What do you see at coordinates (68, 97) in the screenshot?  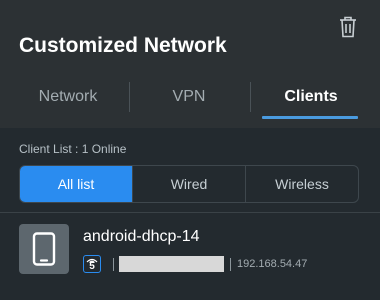 I see `tab-network: Network` at bounding box center [68, 97].